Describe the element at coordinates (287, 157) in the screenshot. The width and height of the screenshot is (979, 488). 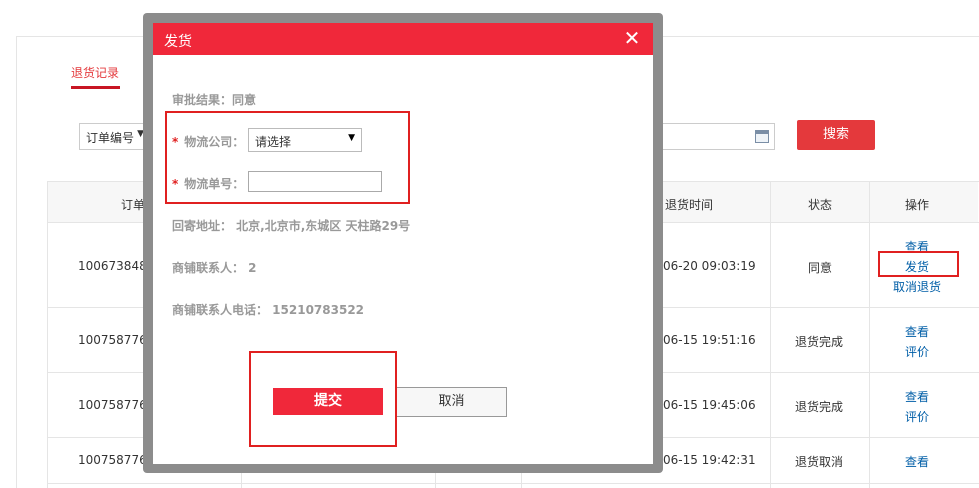
I see `form-fields-highlight` at that location.